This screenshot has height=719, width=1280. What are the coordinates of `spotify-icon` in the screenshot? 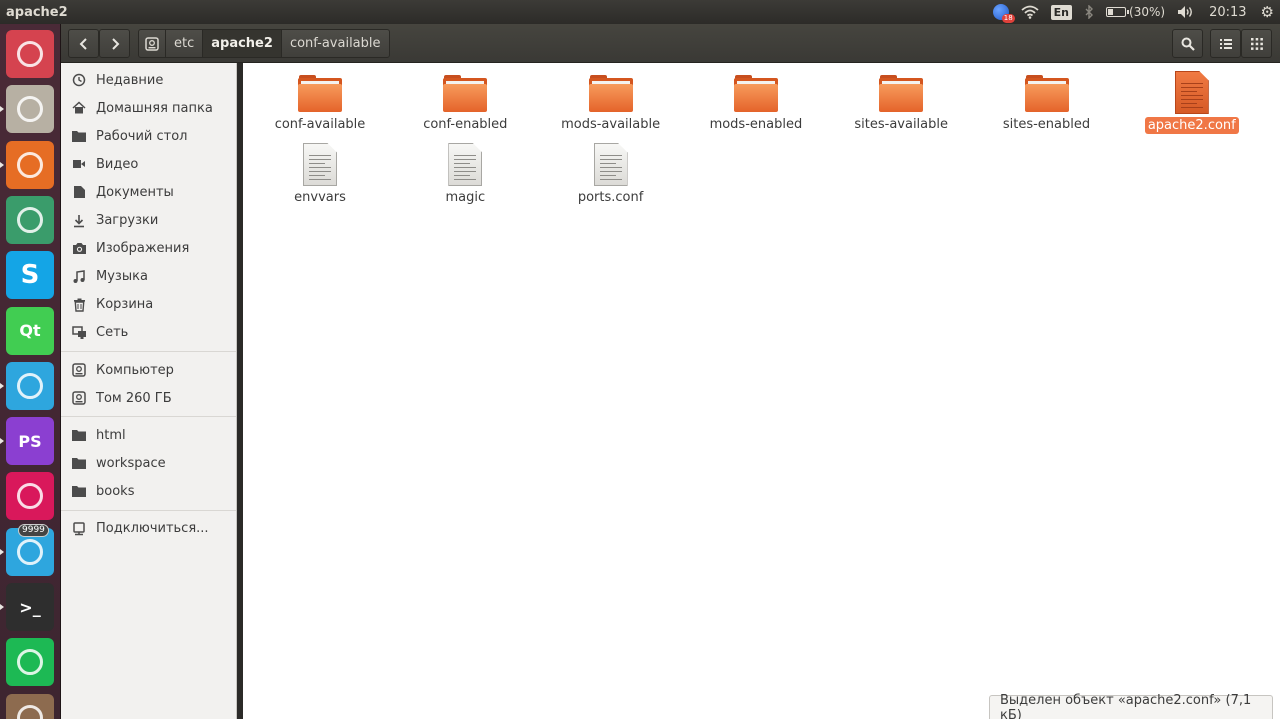 It's located at (30, 662).